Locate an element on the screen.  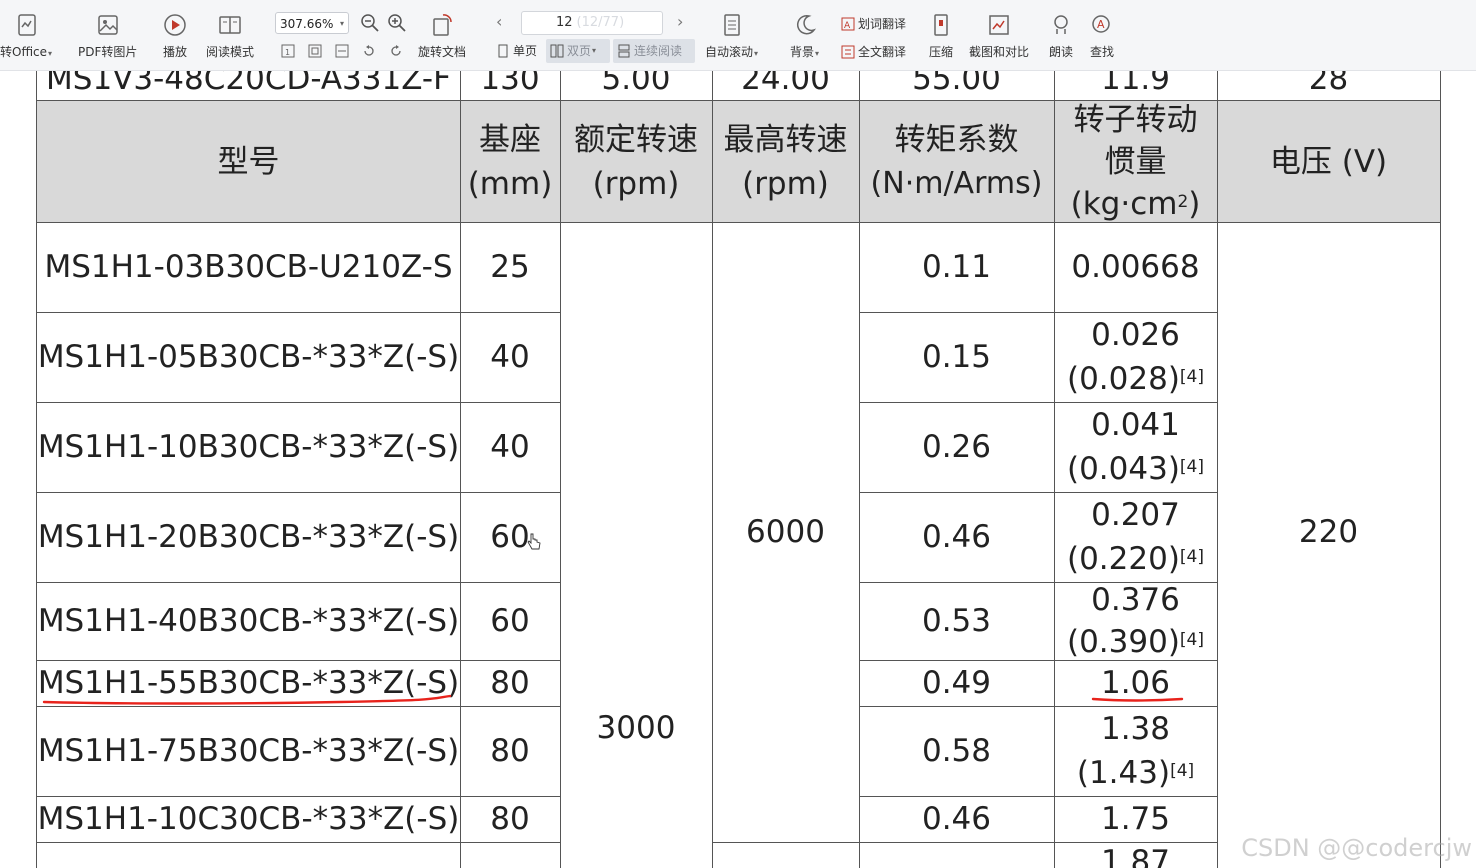
play-button: 播放 is located at coordinates (175, 36).